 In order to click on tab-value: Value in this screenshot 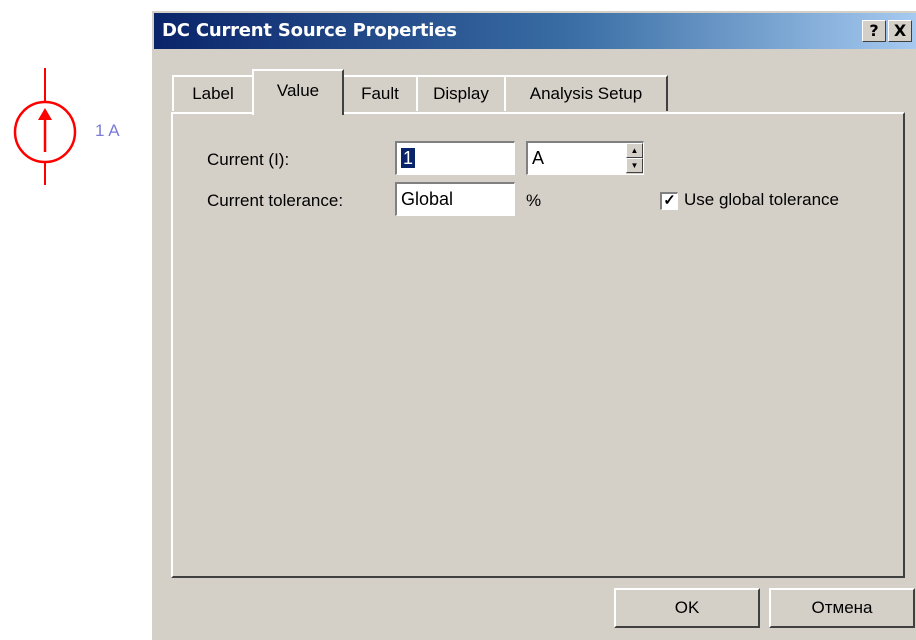, I will do `click(298, 92)`.